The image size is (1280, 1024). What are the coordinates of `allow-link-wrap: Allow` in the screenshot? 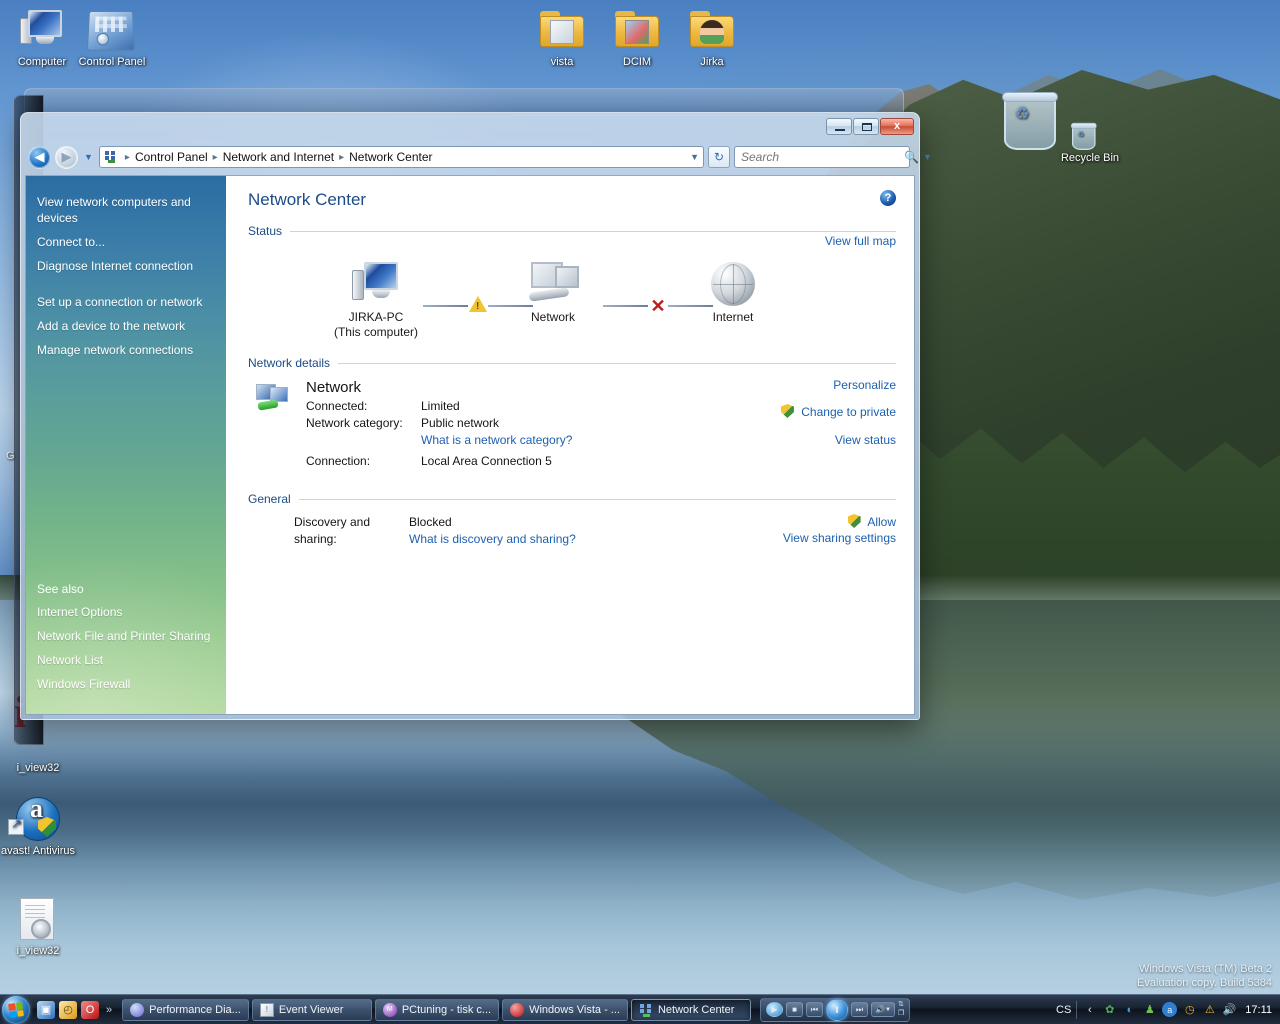 It's located at (781, 521).